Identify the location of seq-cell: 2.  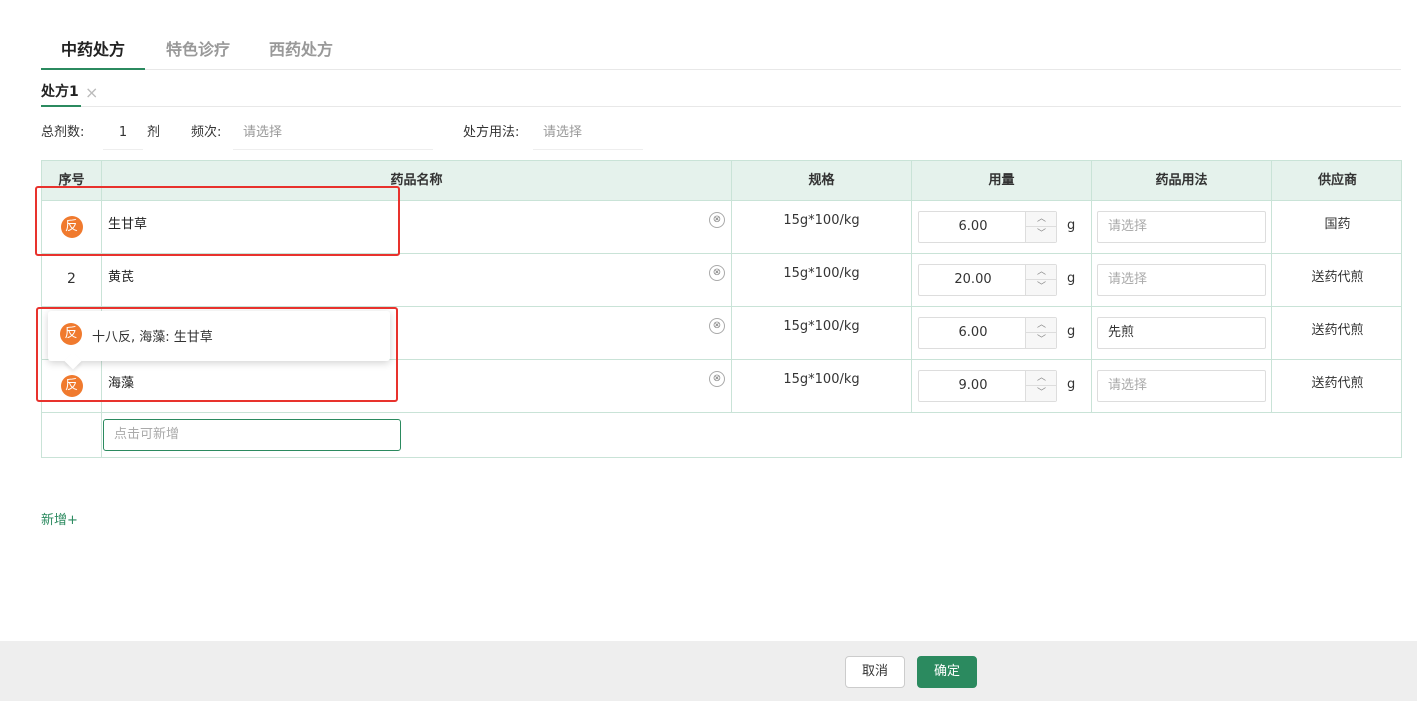
(72, 280).